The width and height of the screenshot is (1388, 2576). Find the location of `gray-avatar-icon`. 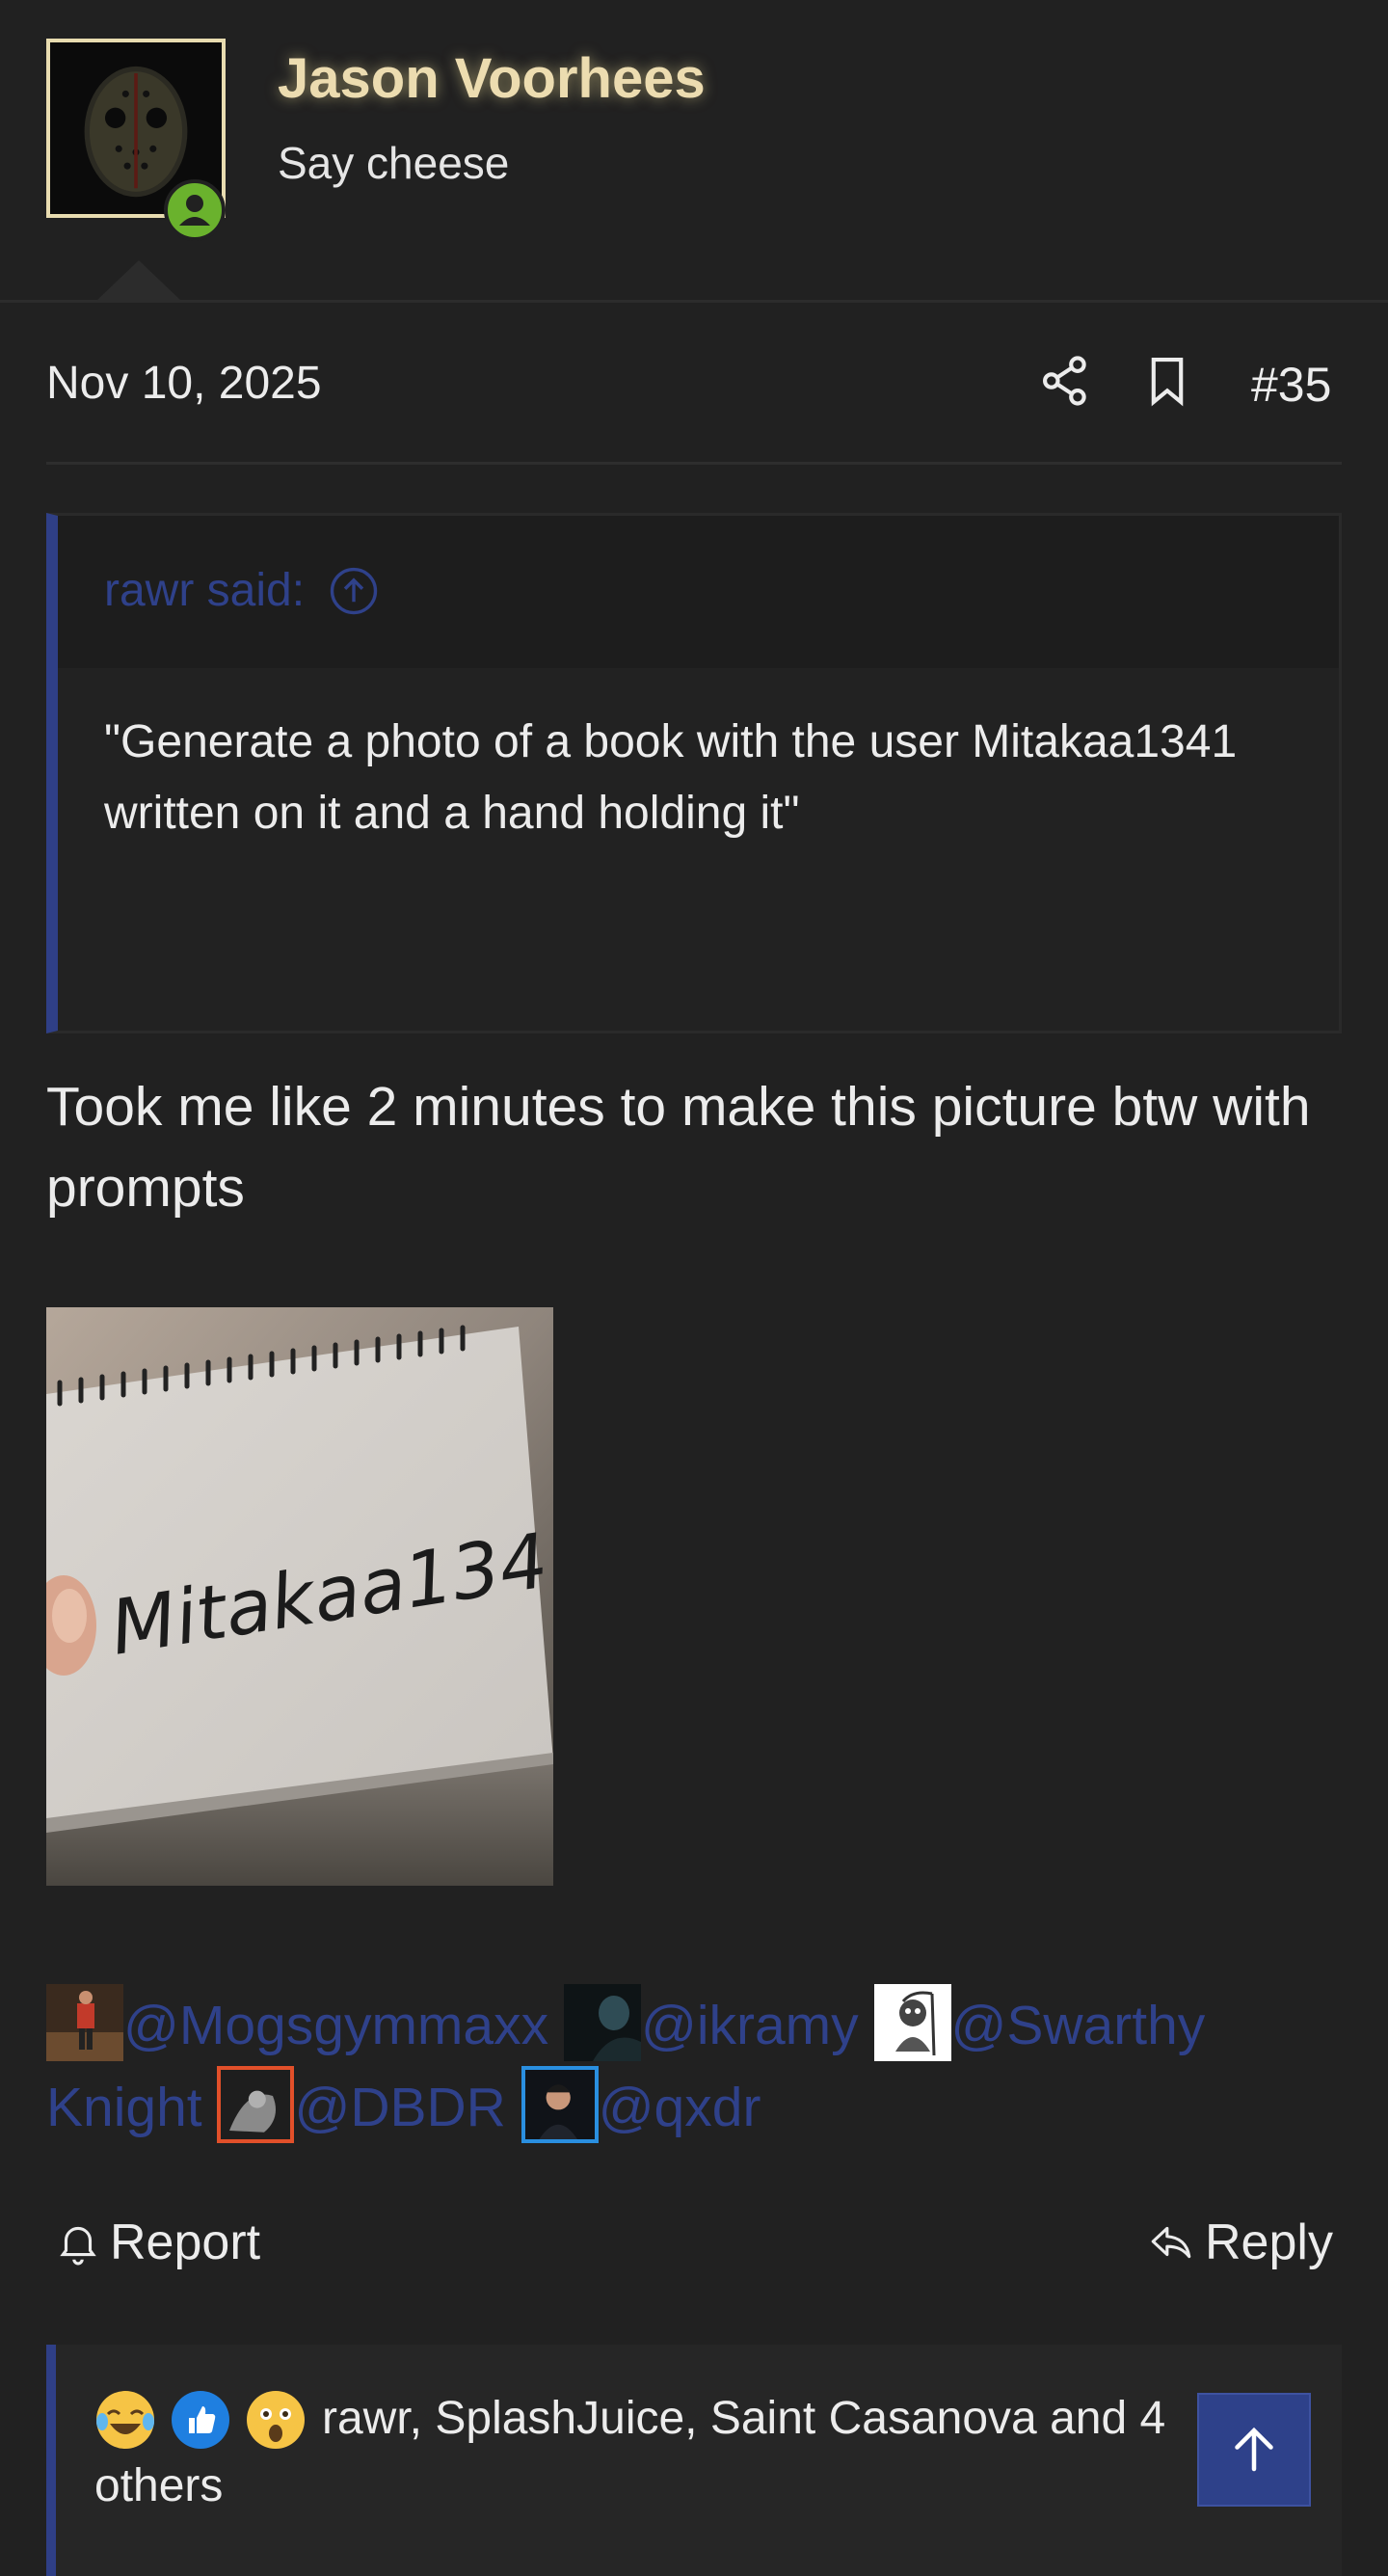

gray-avatar-icon is located at coordinates (256, 2105).